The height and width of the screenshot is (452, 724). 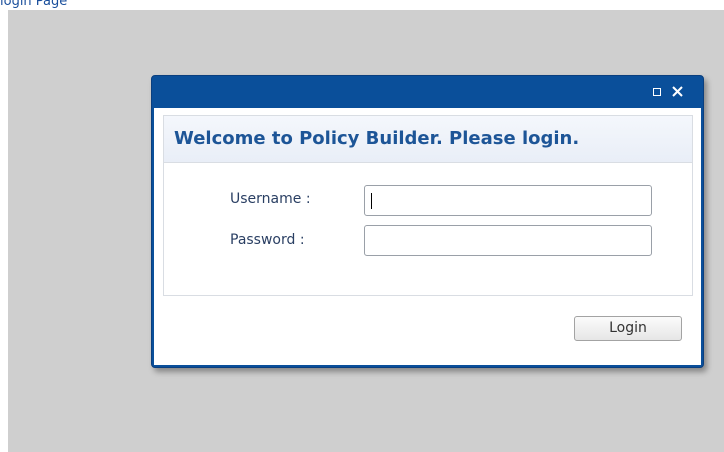 What do you see at coordinates (371, 201) in the screenshot?
I see `text-caret` at bounding box center [371, 201].